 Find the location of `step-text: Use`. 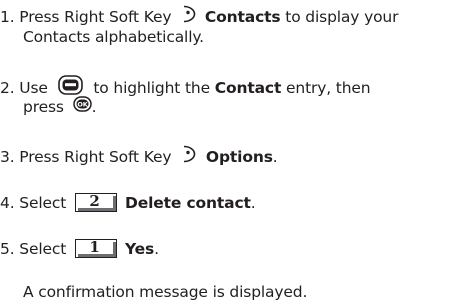

step-text: Use is located at coordinates (33, 88).